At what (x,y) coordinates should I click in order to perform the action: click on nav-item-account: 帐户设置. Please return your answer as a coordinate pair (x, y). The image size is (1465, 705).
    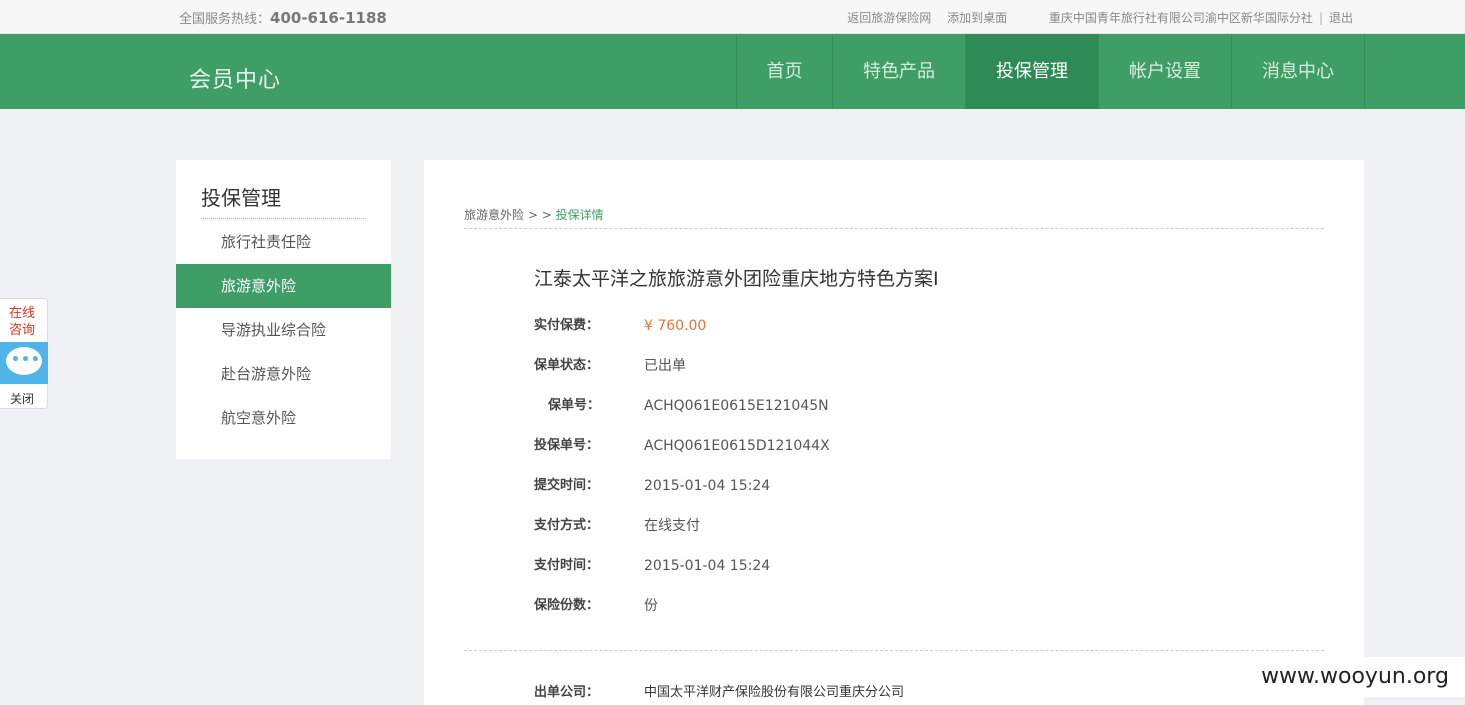
    Looking at the image, I should click on (1165, 71).